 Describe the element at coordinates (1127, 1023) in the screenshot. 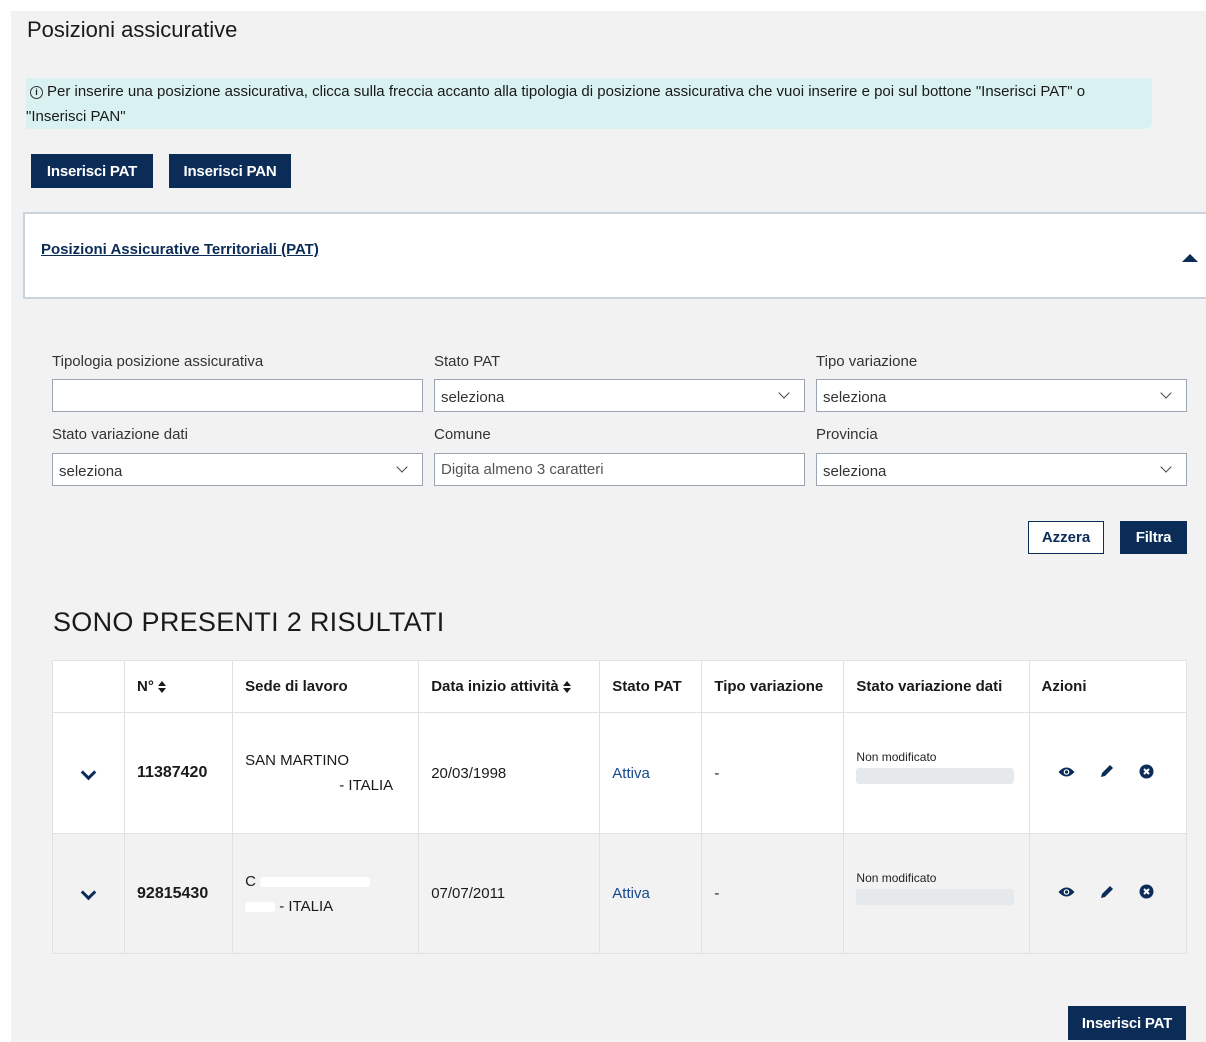

I see `insert-pat-bottom-button: Inserisci PAT` at that location.